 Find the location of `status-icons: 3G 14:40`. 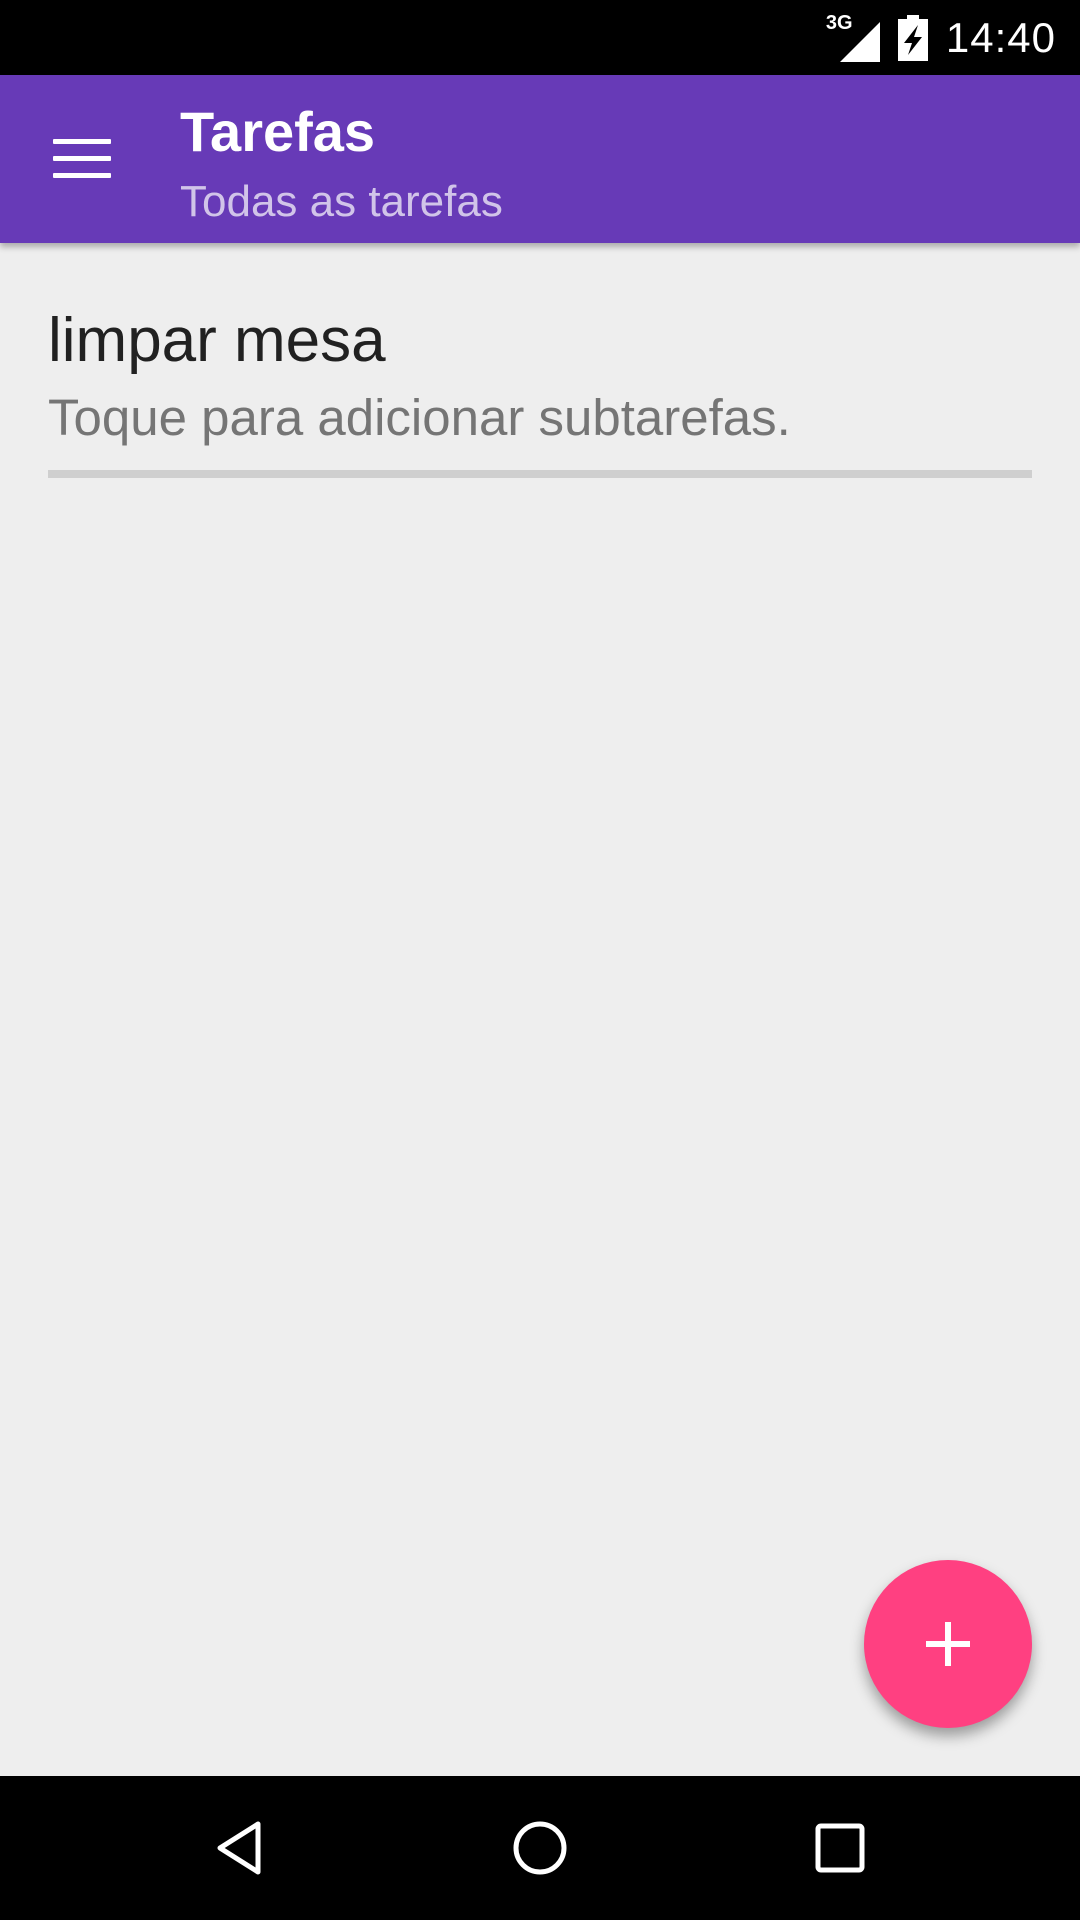

status-icons: 3G 14:40 is located at coordinates (941, 37).